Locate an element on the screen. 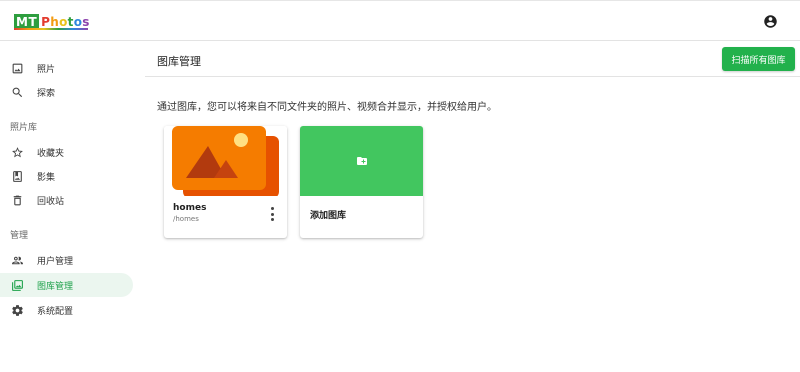 The width and height of the screenshot is (800, 372). account-circle-icon is located at coordinates (770, 21).